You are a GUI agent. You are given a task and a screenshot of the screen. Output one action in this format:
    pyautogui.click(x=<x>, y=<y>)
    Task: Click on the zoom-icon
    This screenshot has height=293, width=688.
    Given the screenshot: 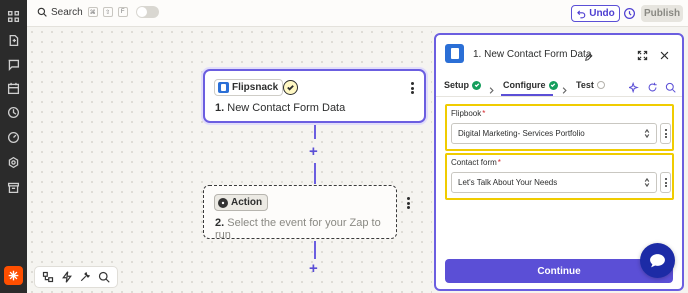 What is the action you would take?
    pyautogui.click(x=104, y=277)
    